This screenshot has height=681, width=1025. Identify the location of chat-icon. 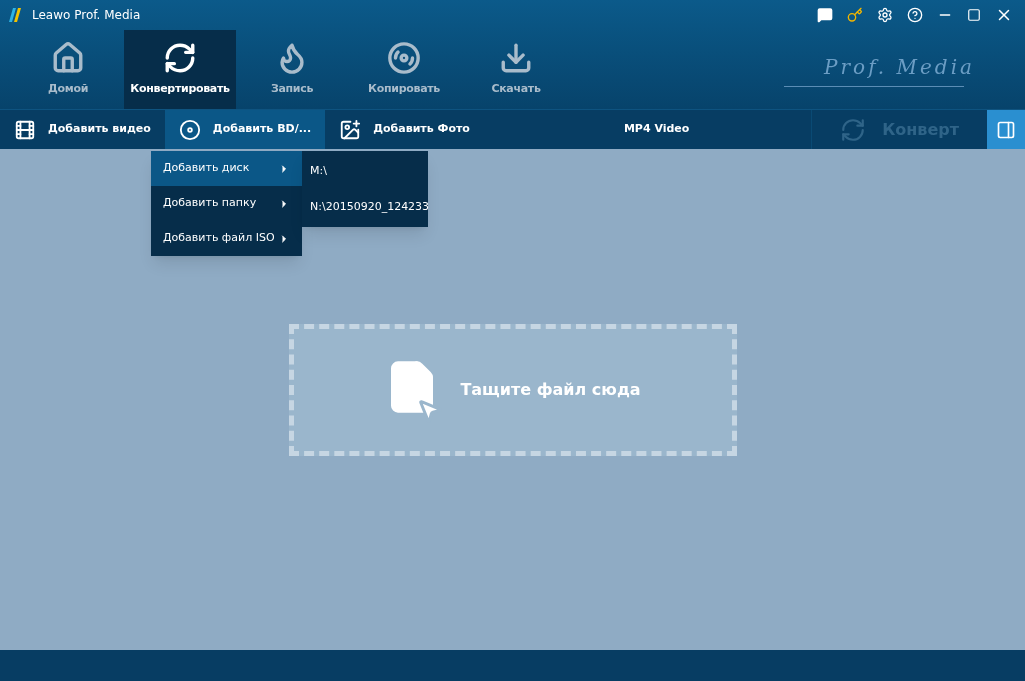
(825, 15).